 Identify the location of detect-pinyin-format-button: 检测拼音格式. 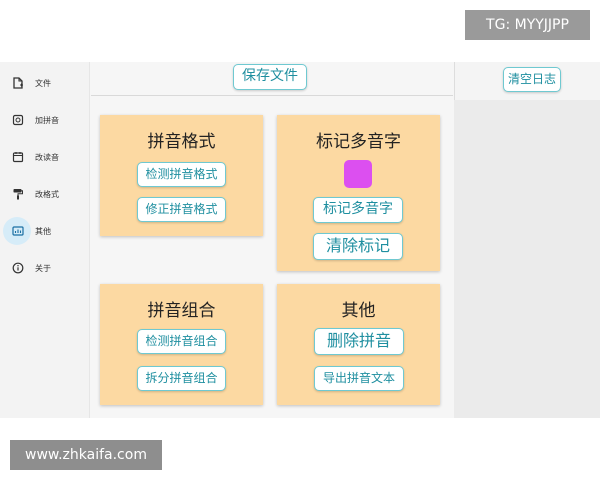
(181, 174).